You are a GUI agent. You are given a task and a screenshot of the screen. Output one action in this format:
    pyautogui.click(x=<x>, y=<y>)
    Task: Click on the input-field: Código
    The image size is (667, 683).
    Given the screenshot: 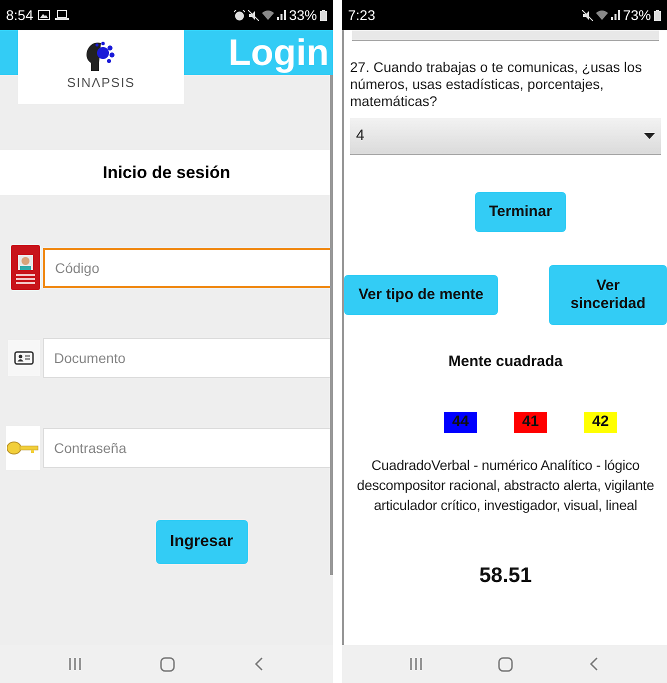 What is the action you would take?
    pyautogui.click(x=188, y=268)
    